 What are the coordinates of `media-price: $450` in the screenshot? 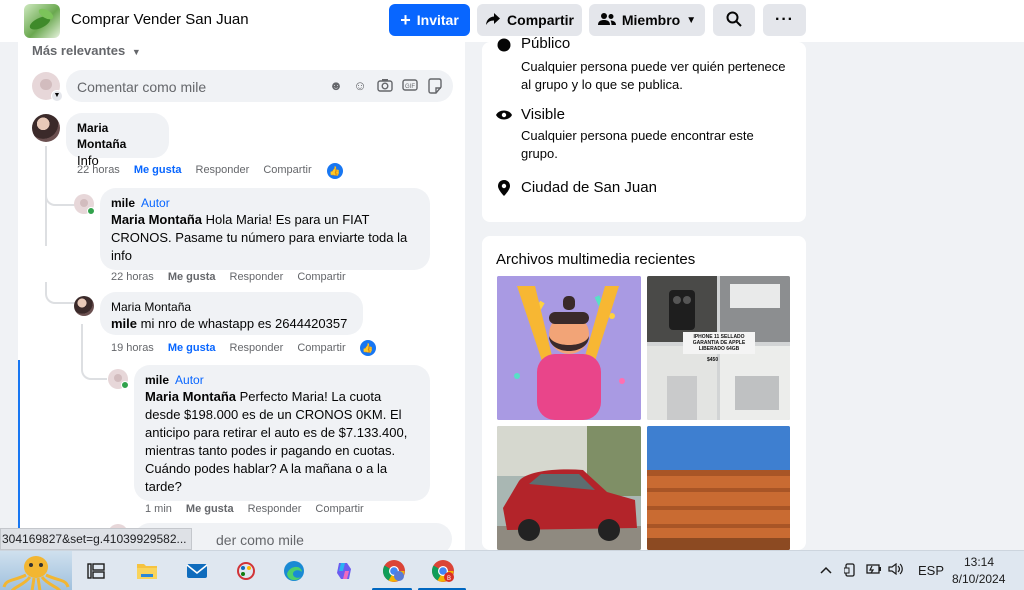 It's located at (713, 360).